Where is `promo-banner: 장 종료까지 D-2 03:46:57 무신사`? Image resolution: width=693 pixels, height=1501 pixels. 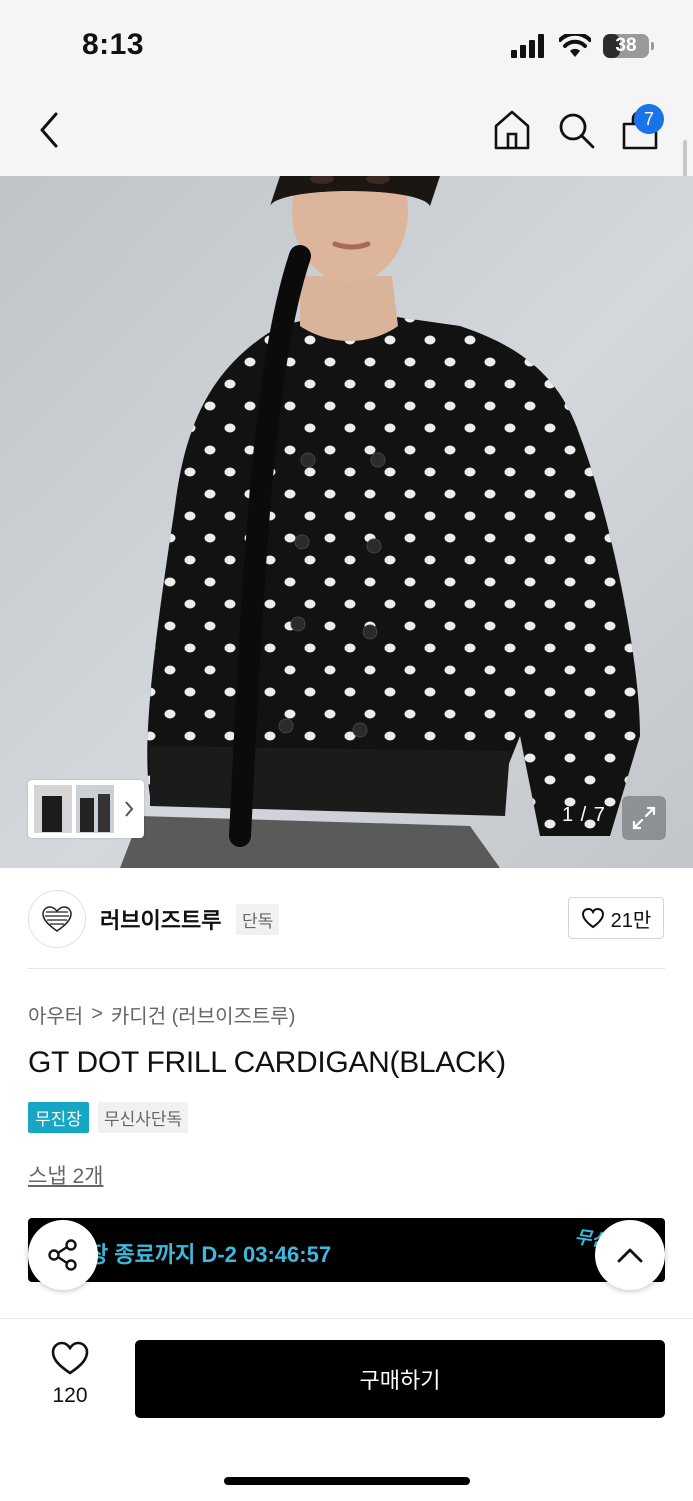
promo-banner: 장 종료까지 D-2 03:46:57 무신사 is located at coordinates (346, 1250).